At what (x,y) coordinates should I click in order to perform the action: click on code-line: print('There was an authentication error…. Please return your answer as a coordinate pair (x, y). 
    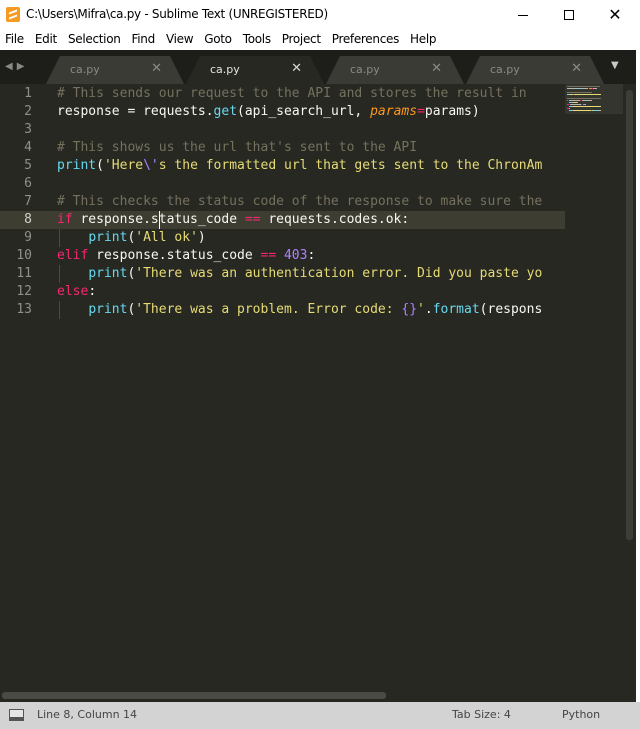
    Looking at the image, I should click on (299, 274).